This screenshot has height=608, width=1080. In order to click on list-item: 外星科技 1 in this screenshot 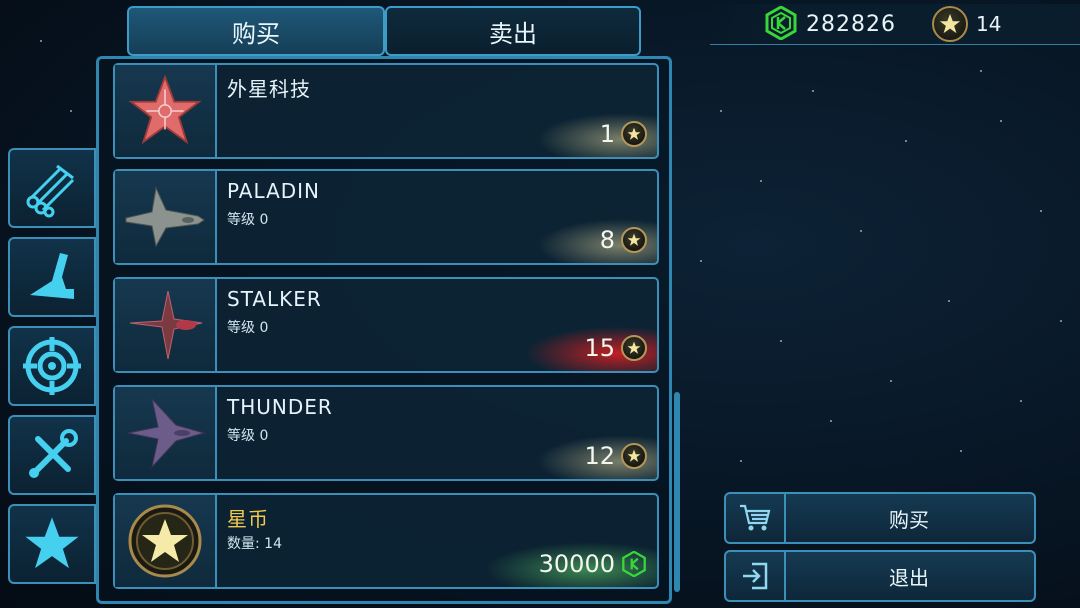, I will do `click(386, 111)`.